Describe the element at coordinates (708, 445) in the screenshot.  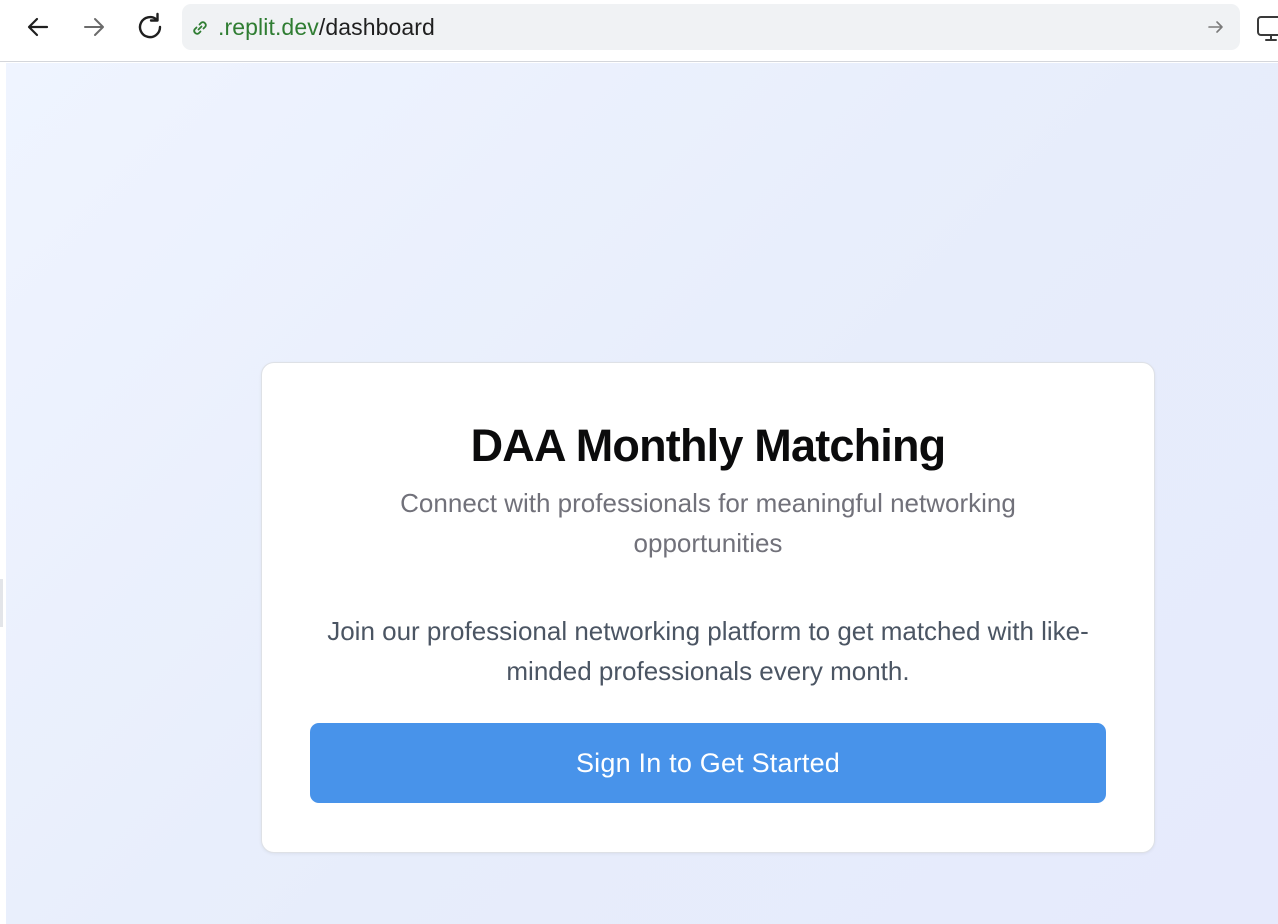
I see `page-title: DAA Monthly Matching` at that location.